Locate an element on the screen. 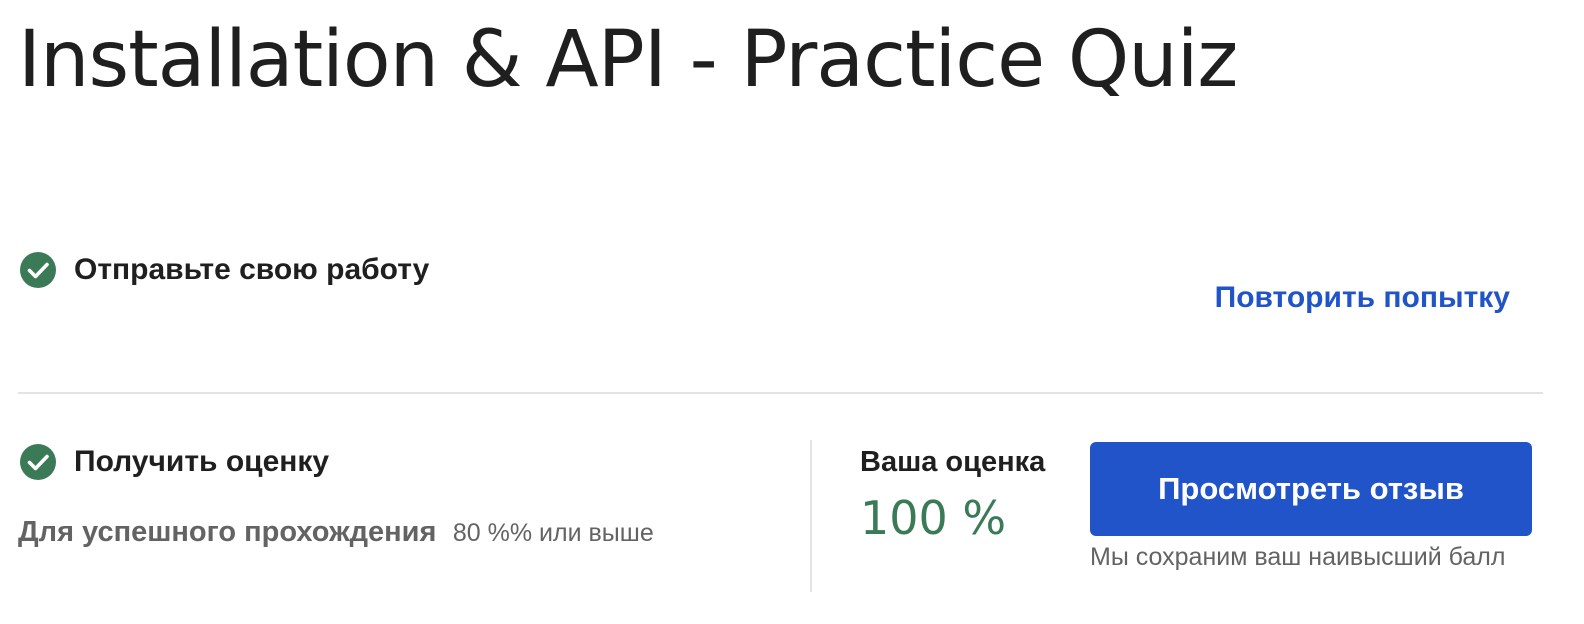 The width and height of the screenshot is (1584, 624). your-grade-value: 100 % is located at coordinates (933, 518).